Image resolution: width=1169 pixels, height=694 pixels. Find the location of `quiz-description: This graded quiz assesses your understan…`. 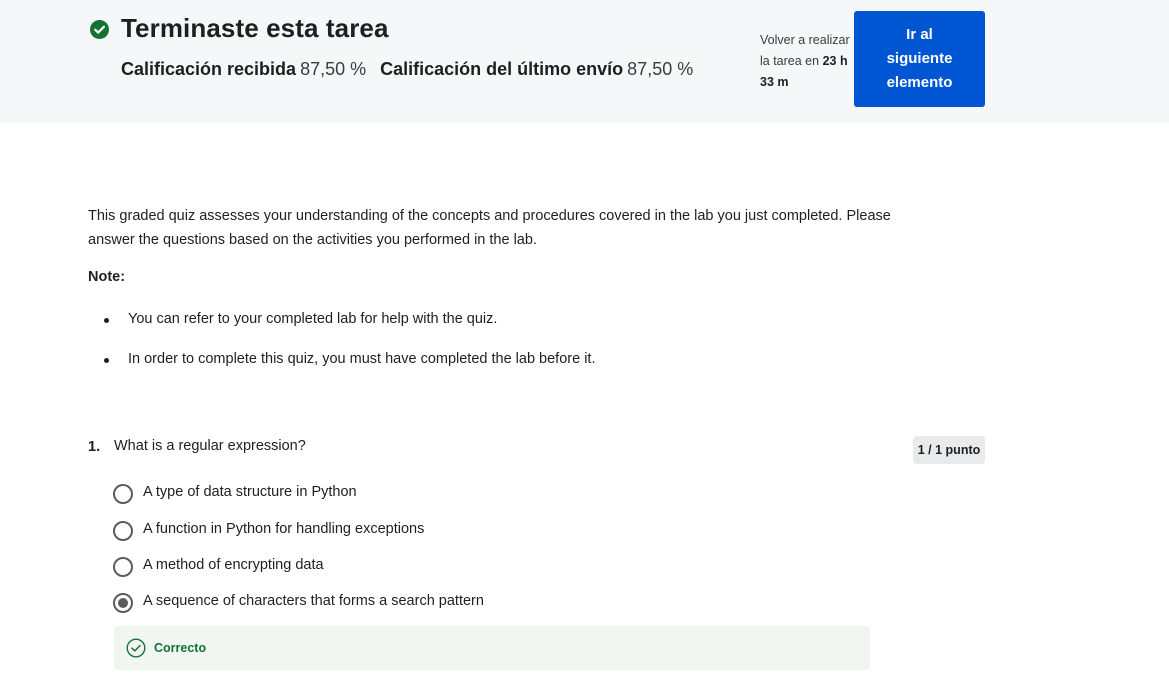

quiz-description: This graded quiz assesses your understan… is located at coordinates (489, 228).